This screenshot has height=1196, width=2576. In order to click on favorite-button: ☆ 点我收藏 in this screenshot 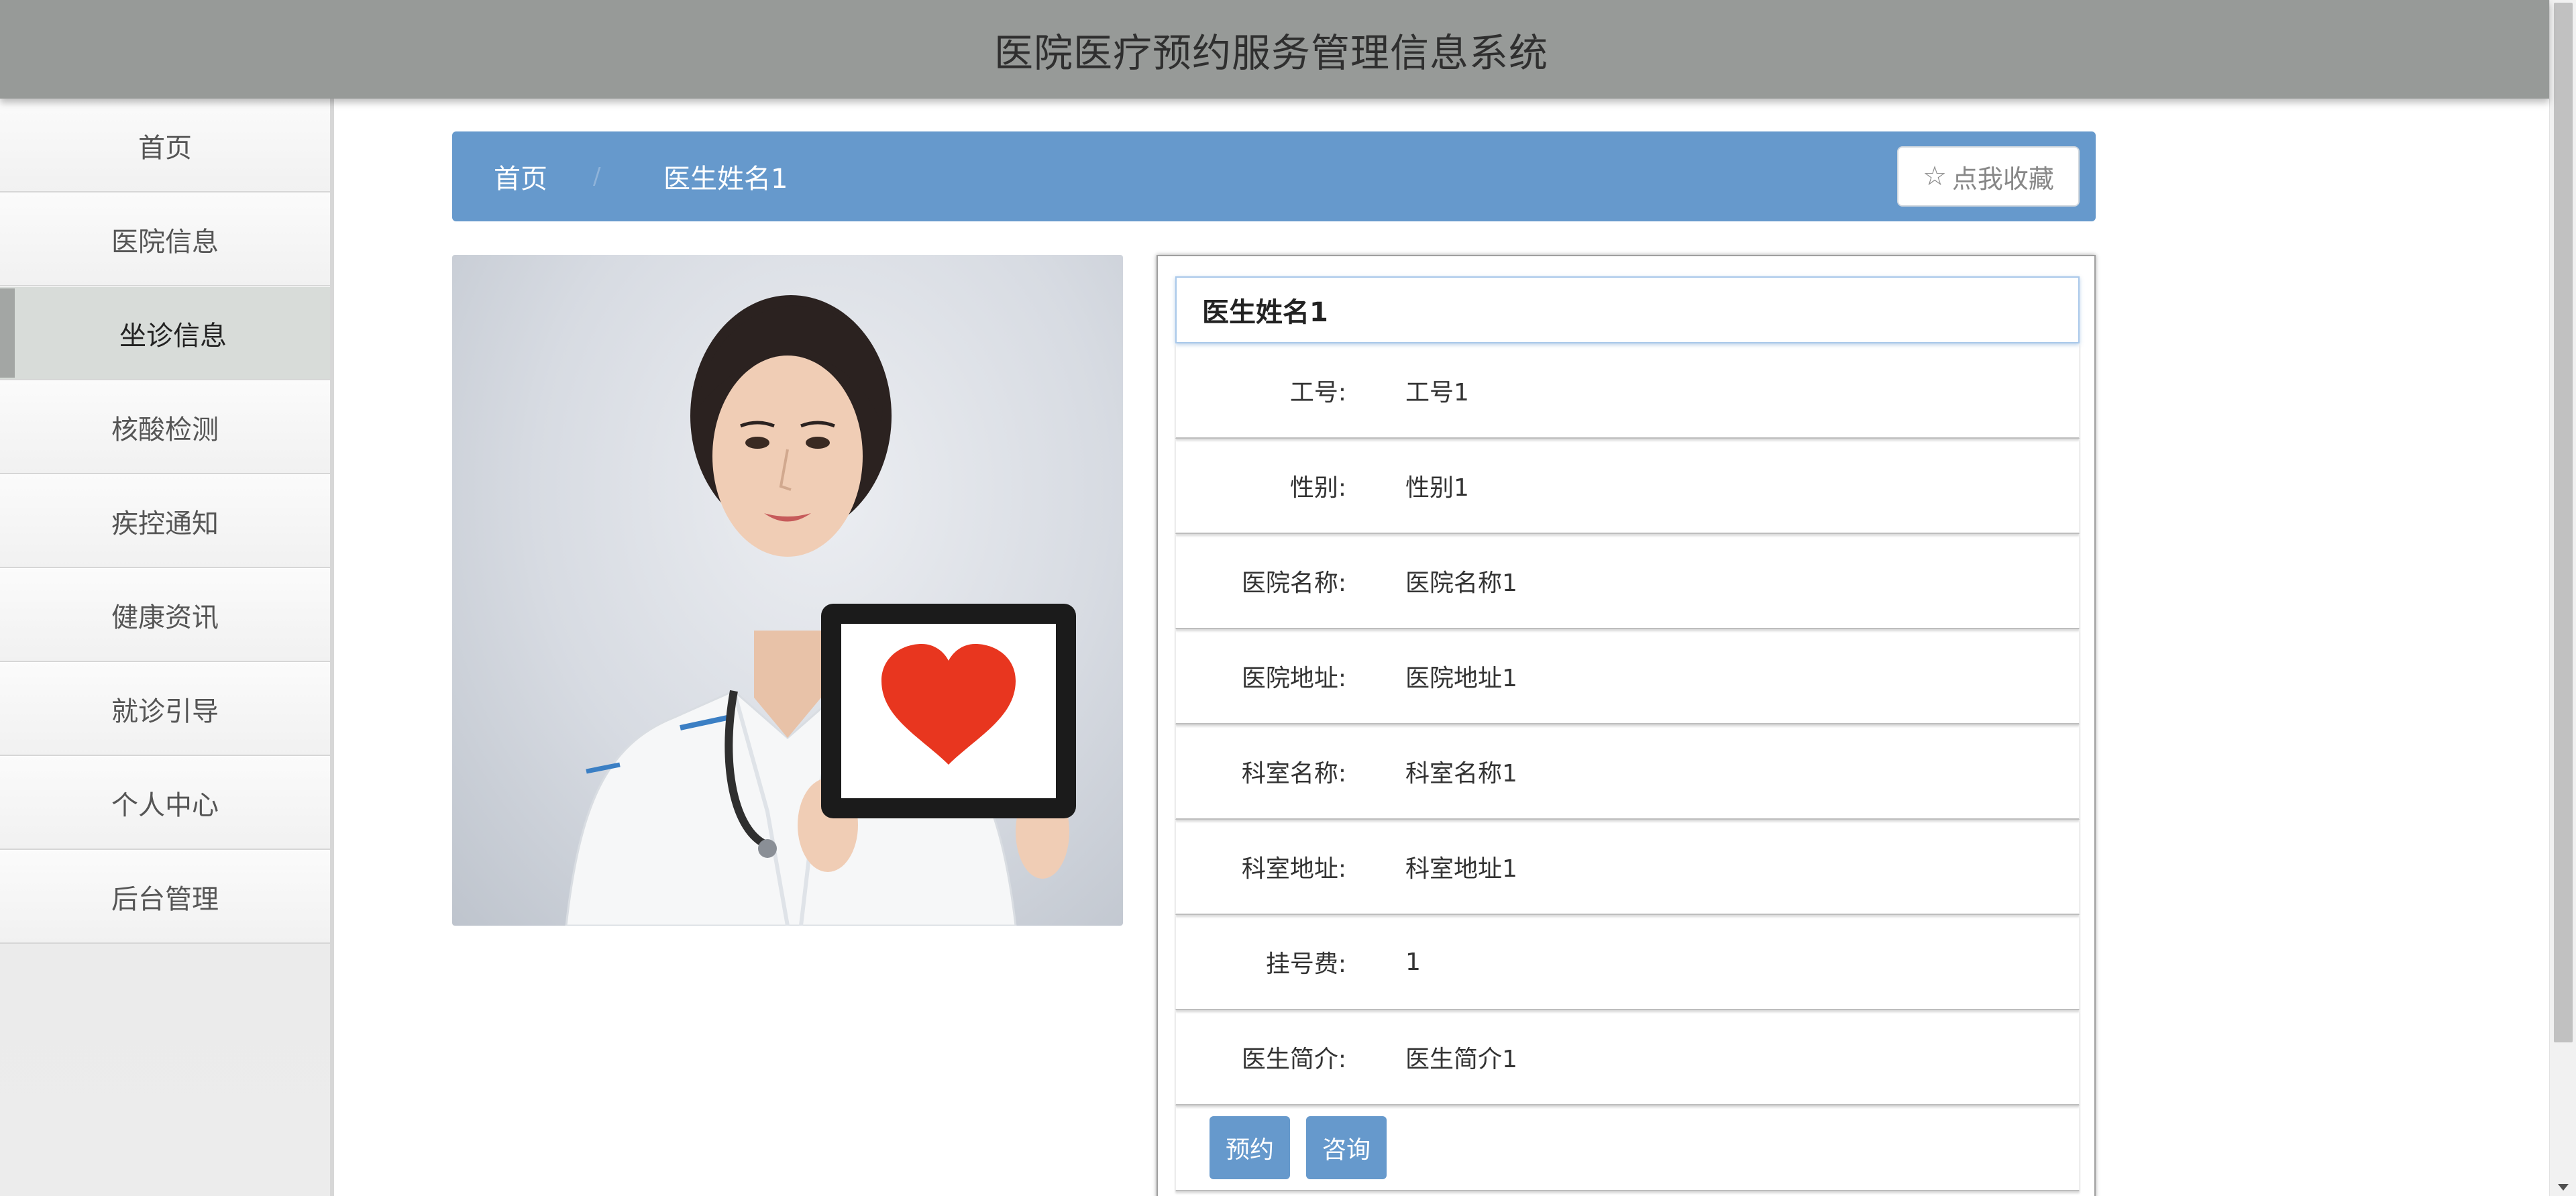, I will do `click(1988, 177)`.